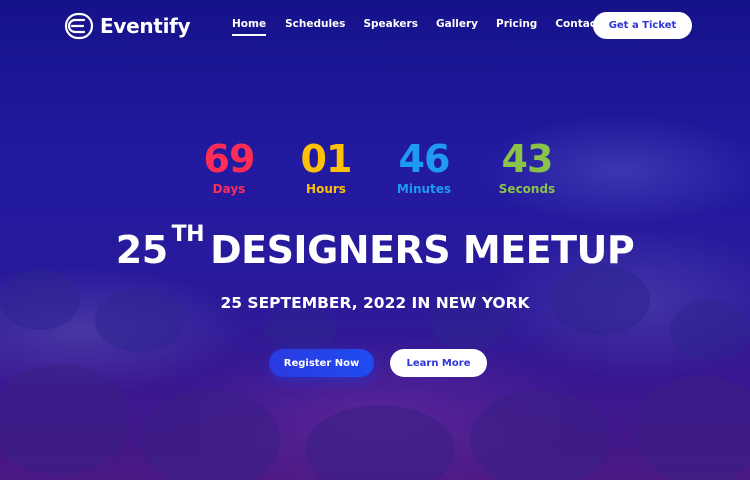  I want to click on countdown-days: 69 Days, so click(229, 167).